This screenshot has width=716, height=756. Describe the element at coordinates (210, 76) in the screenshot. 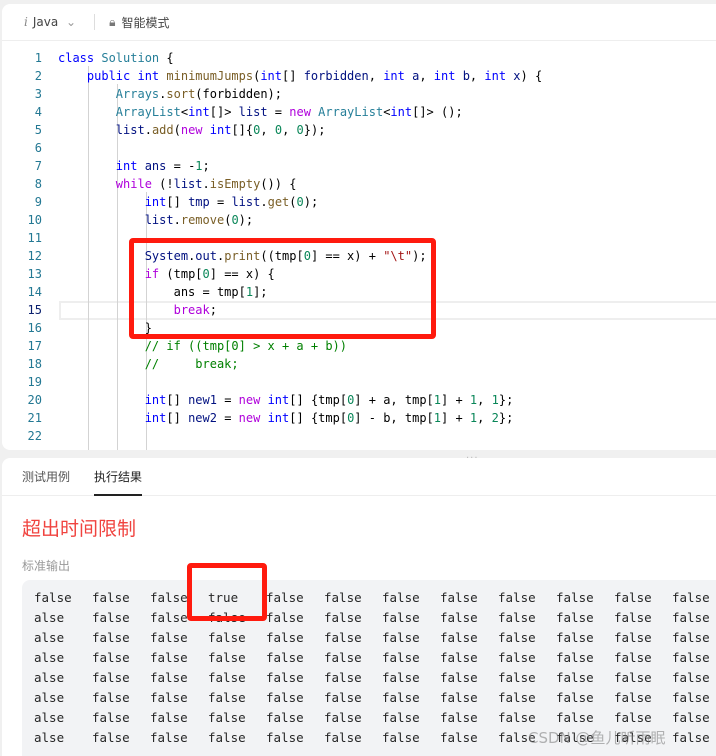

I see `code-token: minimumJumps` at that location.